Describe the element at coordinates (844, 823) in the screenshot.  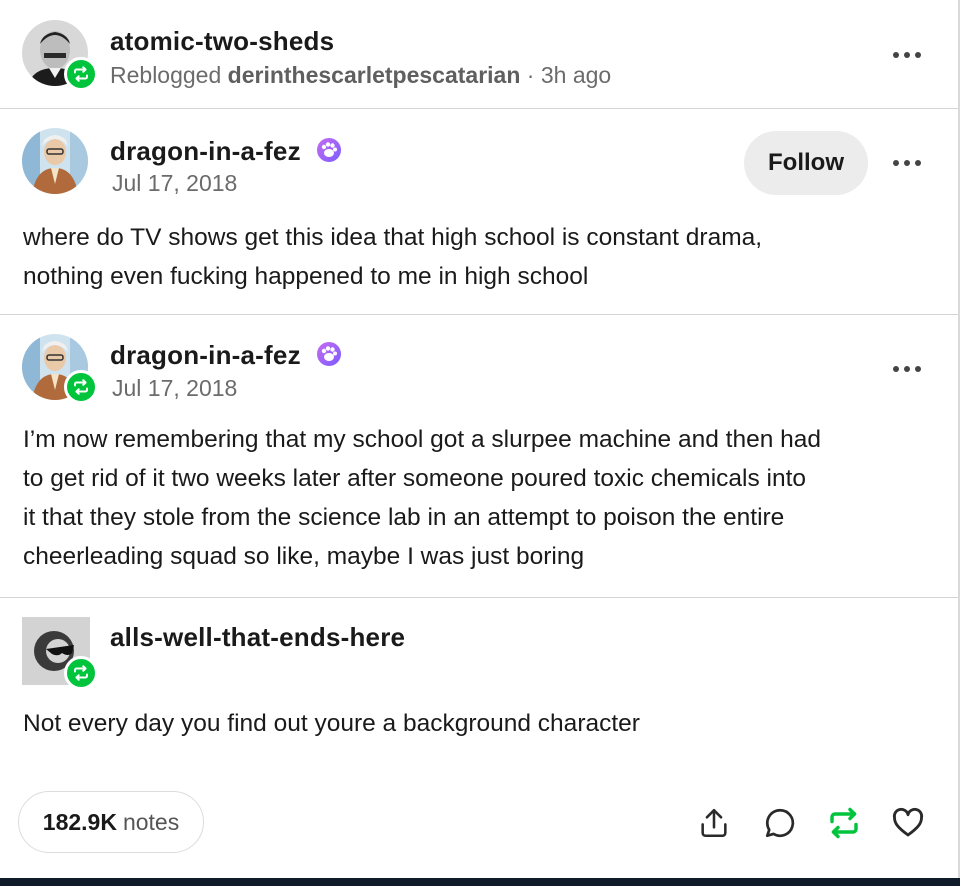
I see `reblog-icon` at that location.